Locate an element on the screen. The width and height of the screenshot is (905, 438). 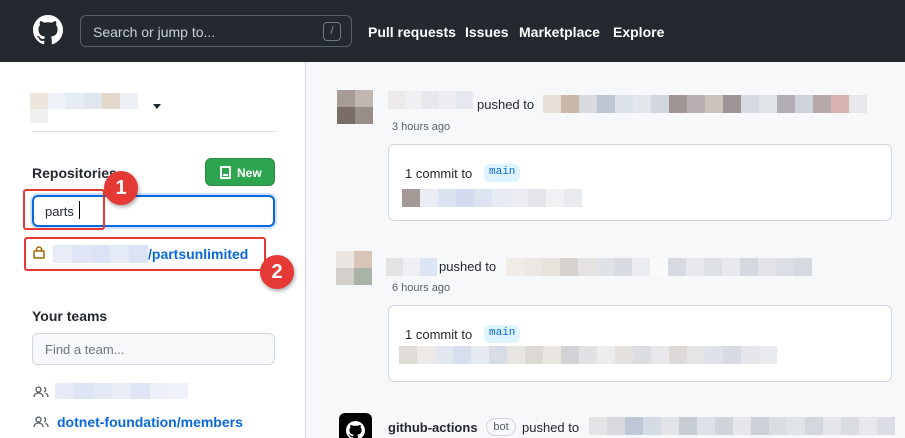
event-timestamp: 3 hours ago is located at coordinates (421, 127).